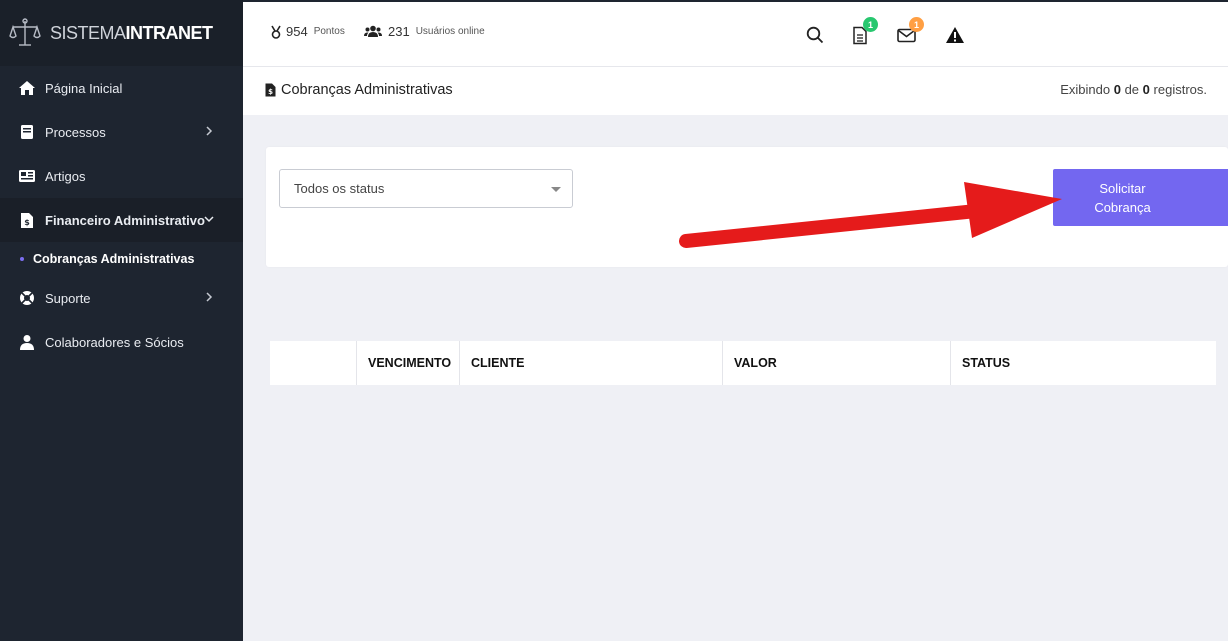  What do you see at coordinates (556, 189) in the screenshot?
I see `caret-down-icon` at bounding box center [556, 189].